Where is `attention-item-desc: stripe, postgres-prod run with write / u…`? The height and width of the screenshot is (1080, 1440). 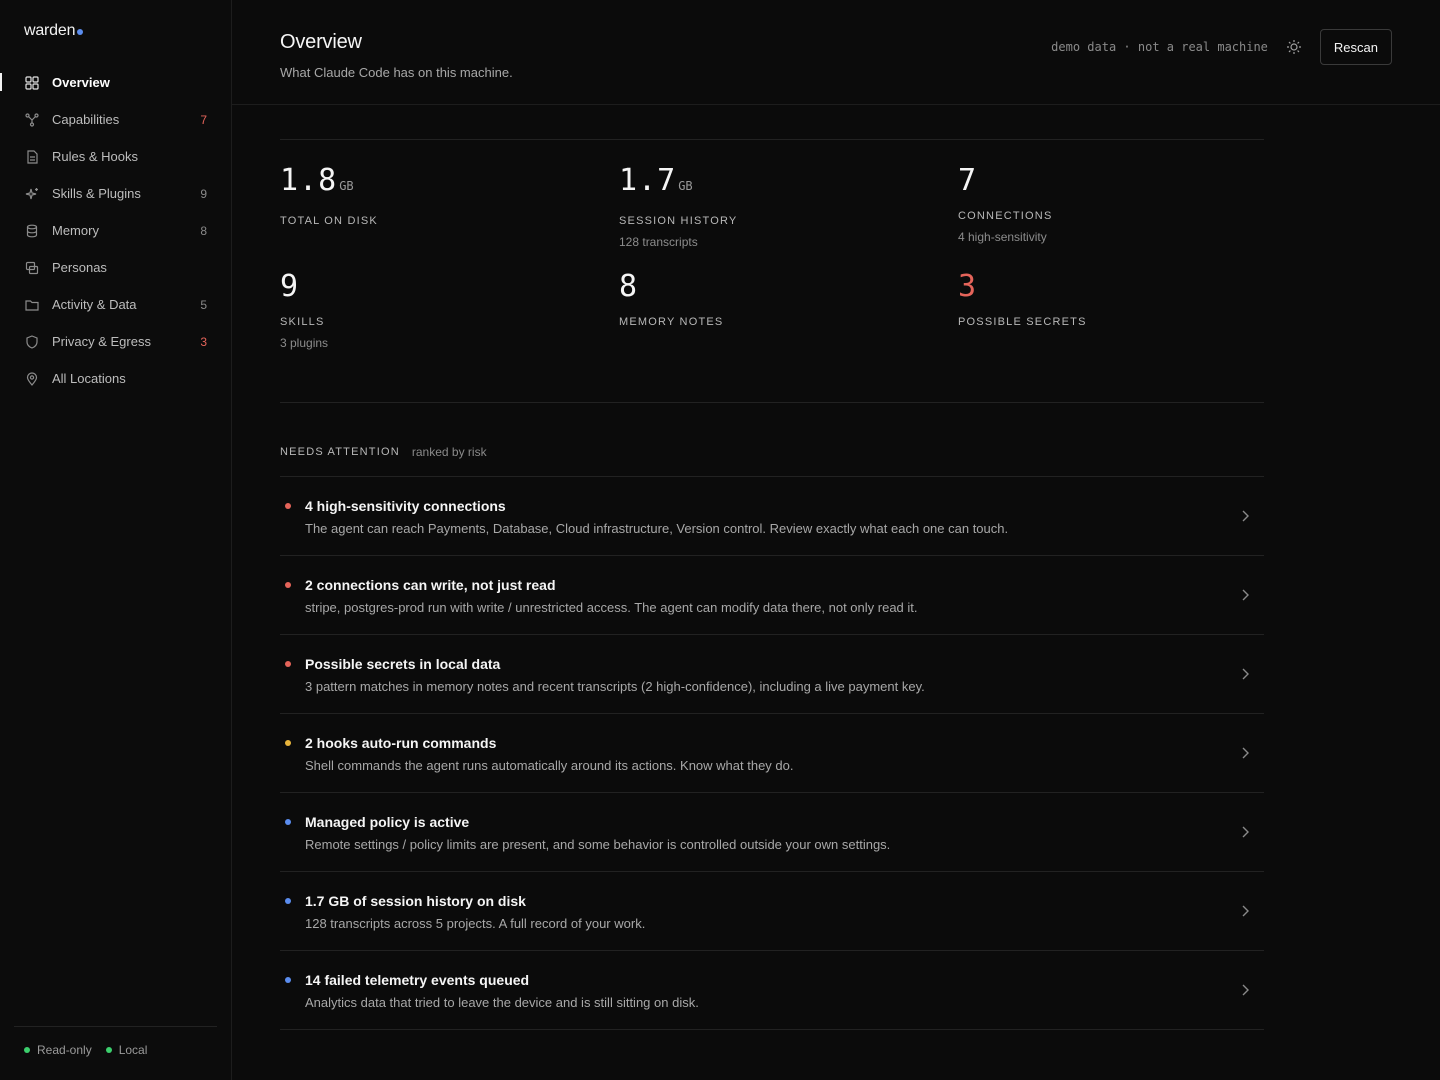
attention-item-desc: stripe, postgres-prod run with write / u… is located at coordinates (611, 607).